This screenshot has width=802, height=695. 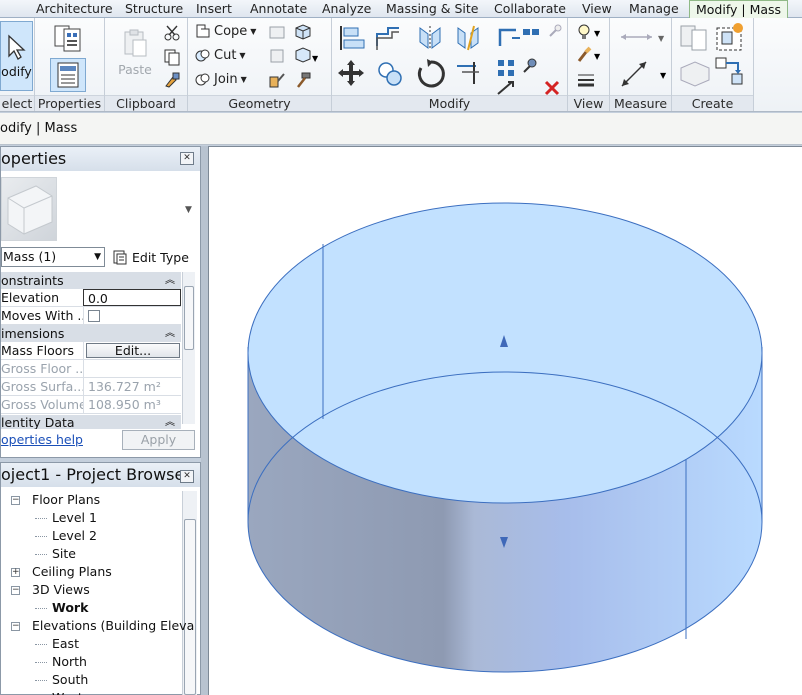 I want to click on trim-icon, so click(x=509, y=38).